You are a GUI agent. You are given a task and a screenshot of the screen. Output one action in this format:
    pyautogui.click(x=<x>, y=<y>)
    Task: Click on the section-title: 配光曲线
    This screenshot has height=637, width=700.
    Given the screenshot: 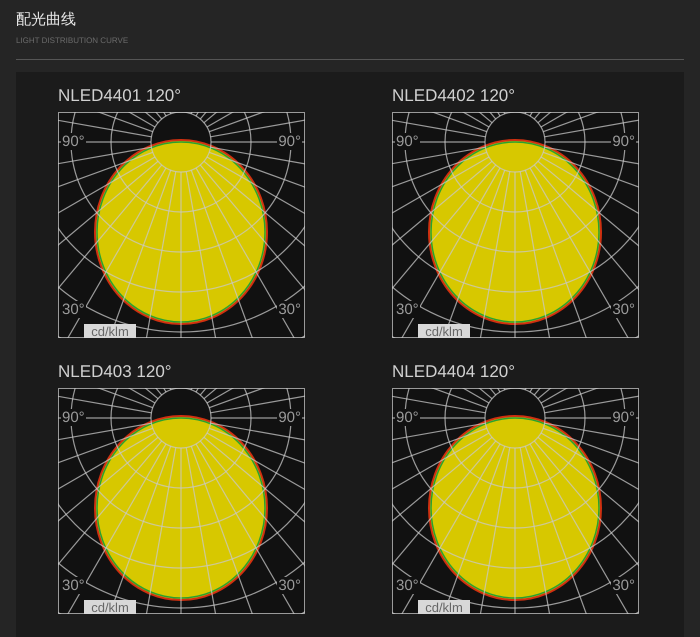 What is the action you would take?
    pyautogui.click(x=46, y=20)
    